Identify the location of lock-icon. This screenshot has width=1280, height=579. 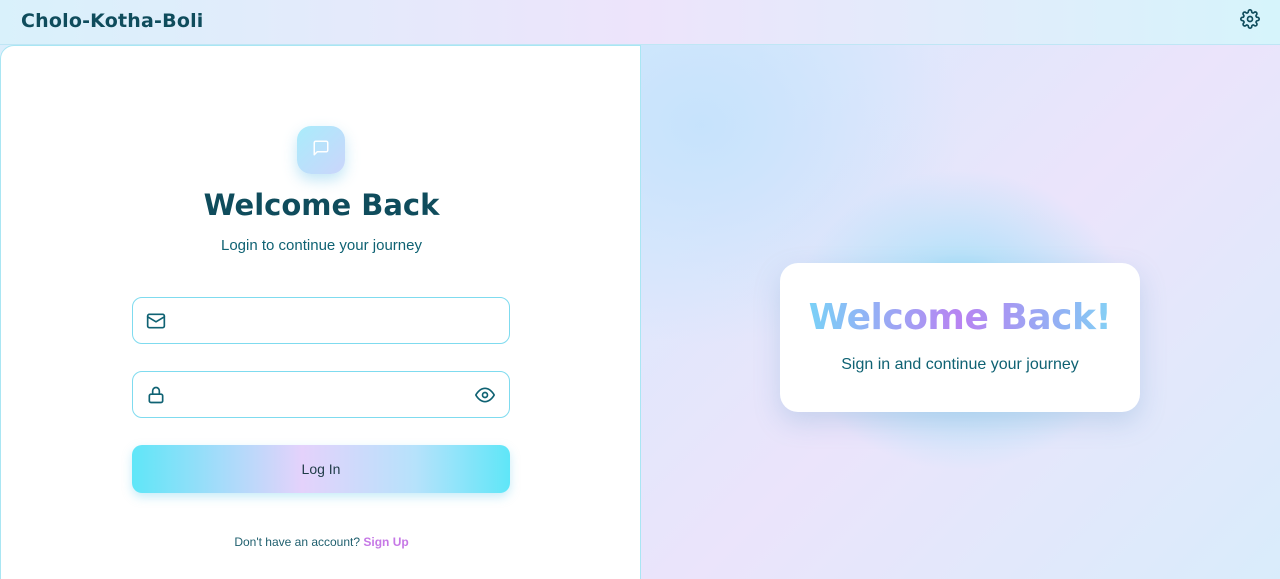
(156, 395).